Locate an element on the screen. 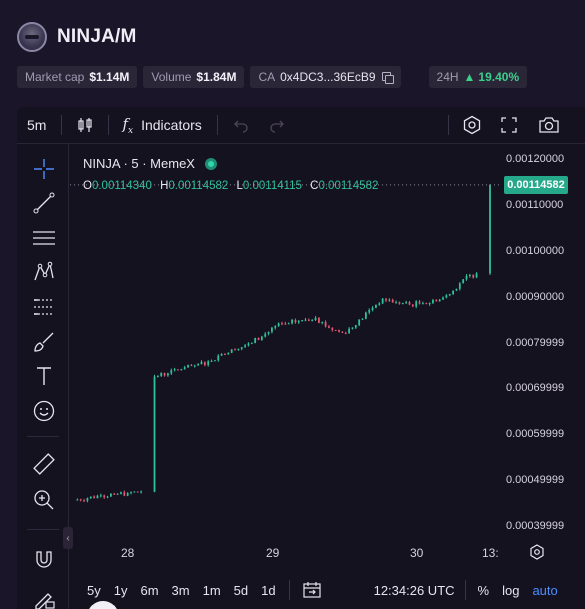 The width and height of the screenshot is (585, 609). pattern-icon is located at coordinates (44, 272).